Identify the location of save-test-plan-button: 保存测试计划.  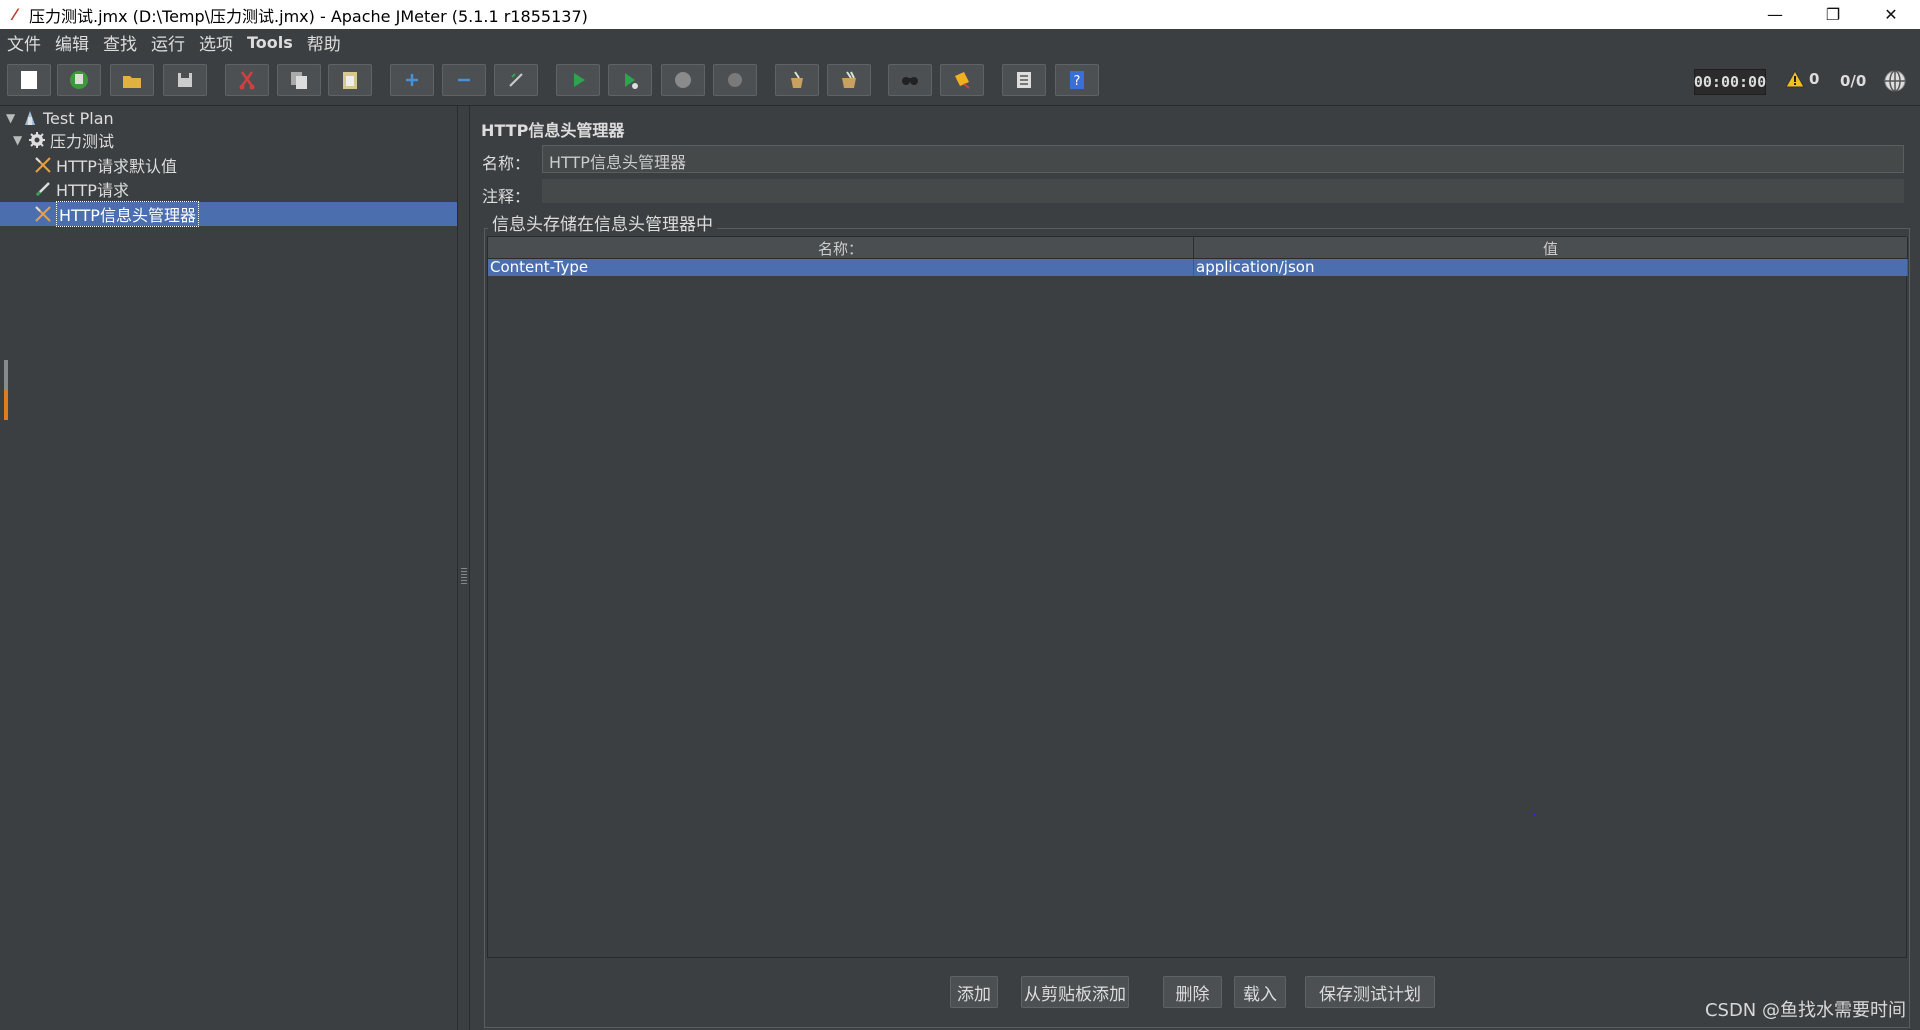
(1370, 992).